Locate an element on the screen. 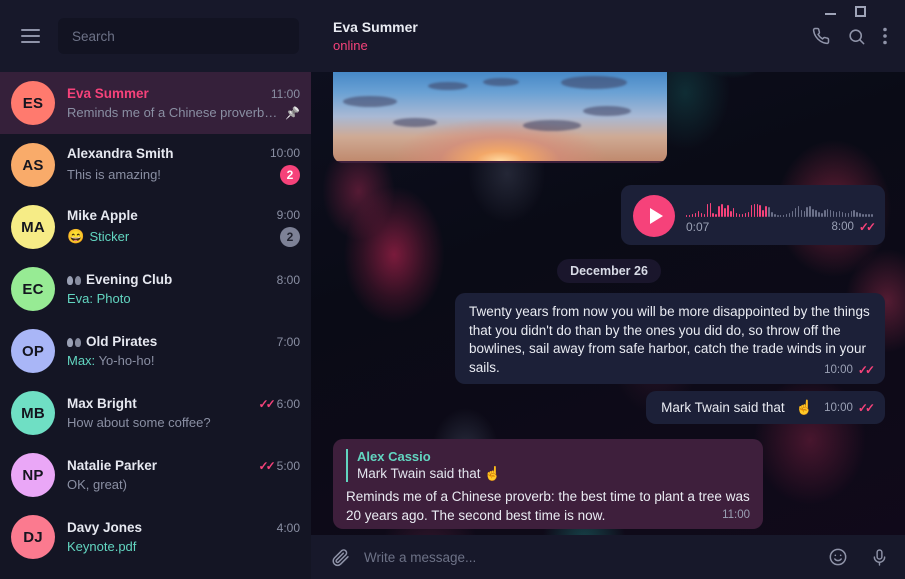 The height and width of the screenshot is (579, 905). chat-item-time: 5:00 is located at coordinates (288, 465).